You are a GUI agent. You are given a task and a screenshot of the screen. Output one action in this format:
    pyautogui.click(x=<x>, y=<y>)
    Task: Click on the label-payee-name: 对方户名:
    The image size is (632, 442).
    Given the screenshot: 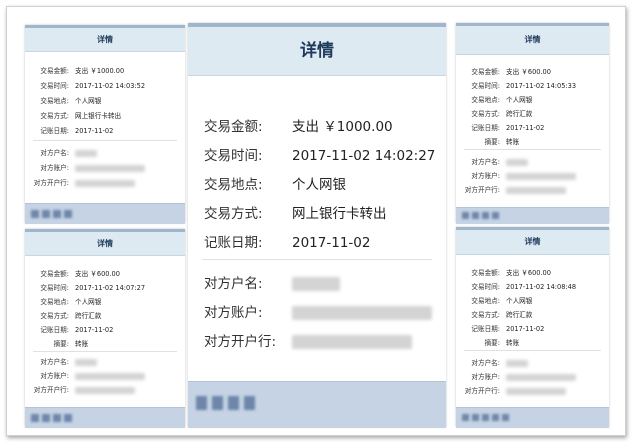 What is the action you would take?
    pyautogui.click(x=54, y=362)
    